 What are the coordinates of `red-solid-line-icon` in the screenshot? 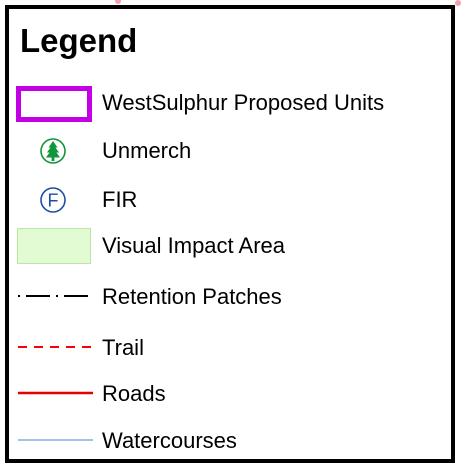 It's located at (55, 393).